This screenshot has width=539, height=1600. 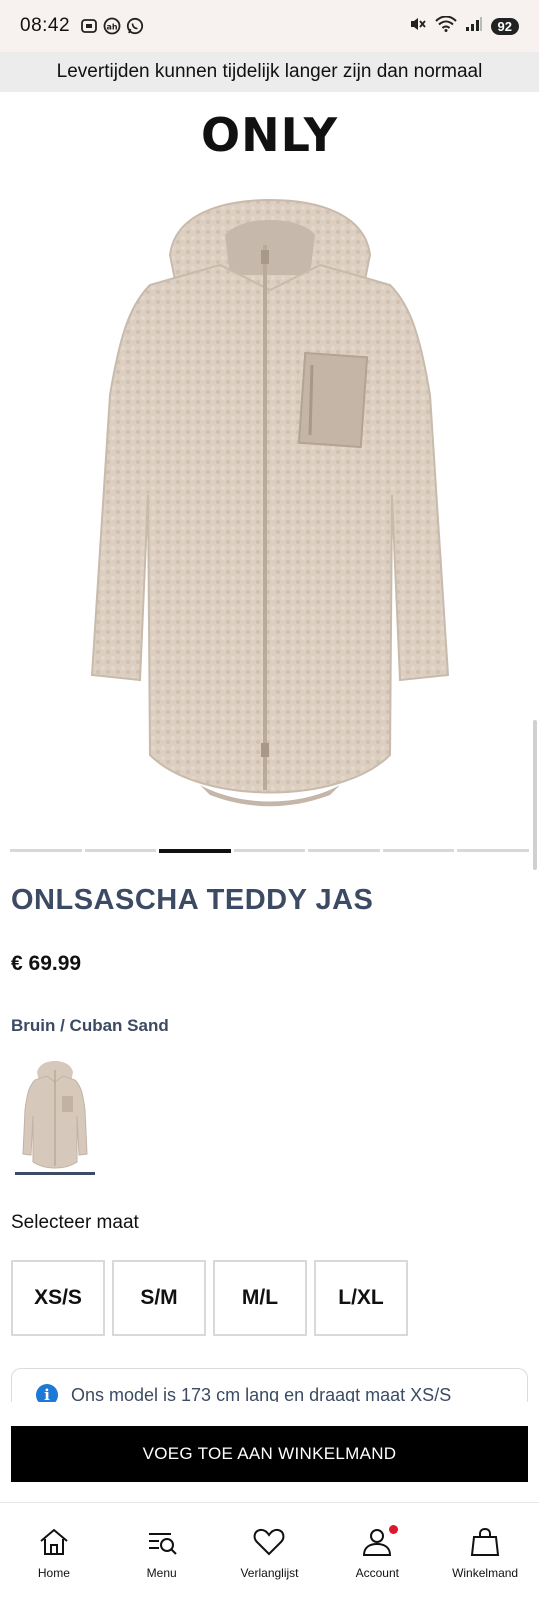 I want to click on mute-icon, so click(x=418, y=26).